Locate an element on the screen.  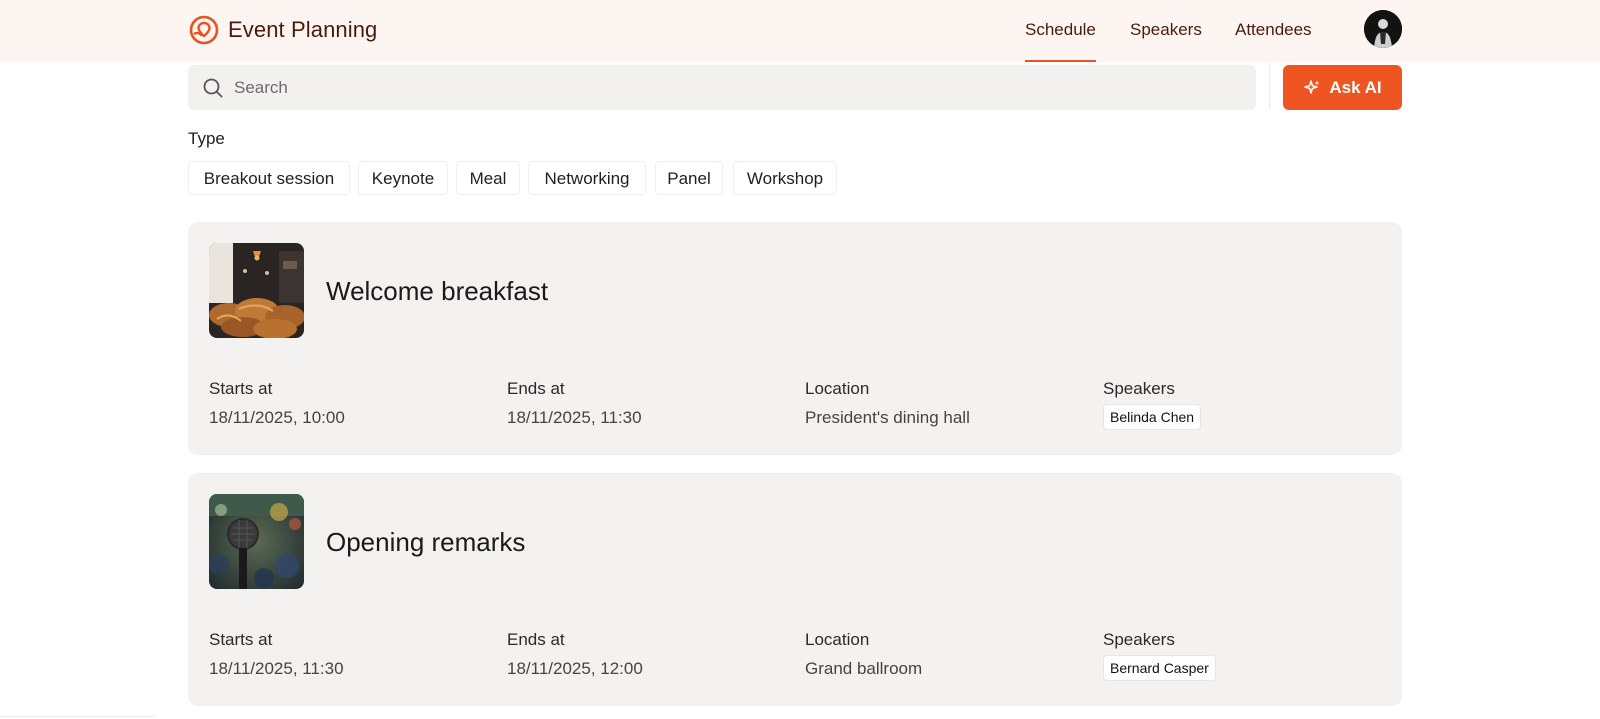
type-filter-label: Type is located at coordinates (206, 138).